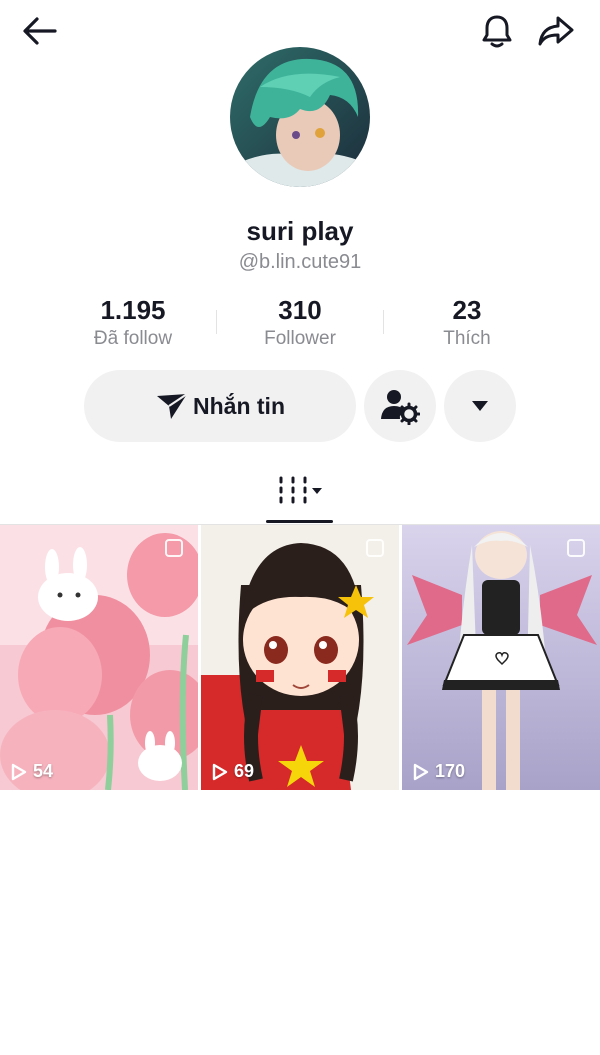 The width and height of the screenshot is (600, 1055). What do you see at coordinates (133, 338) in the screenshot?
I see `stat-label: Đã follow` at bounding box center [133, 338].